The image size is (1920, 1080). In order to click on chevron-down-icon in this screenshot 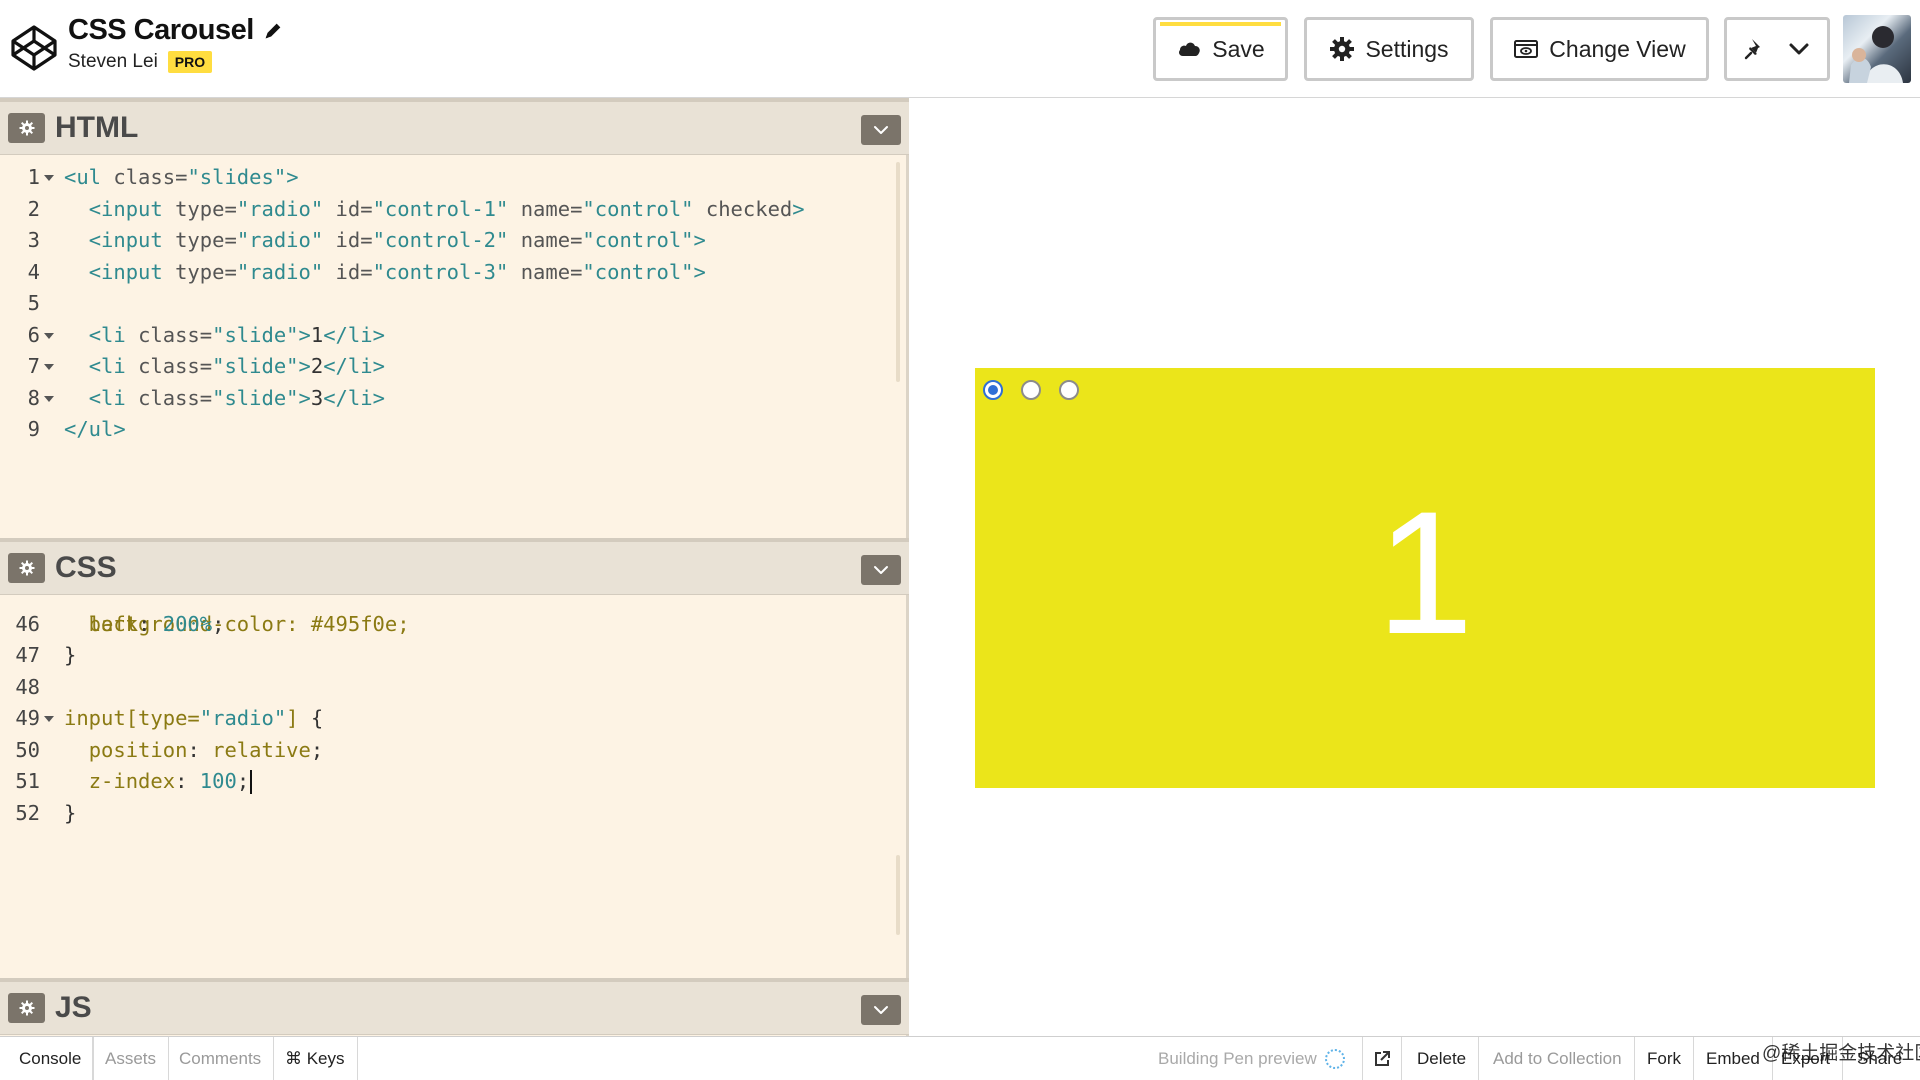, I will do `click(881, 570)`.